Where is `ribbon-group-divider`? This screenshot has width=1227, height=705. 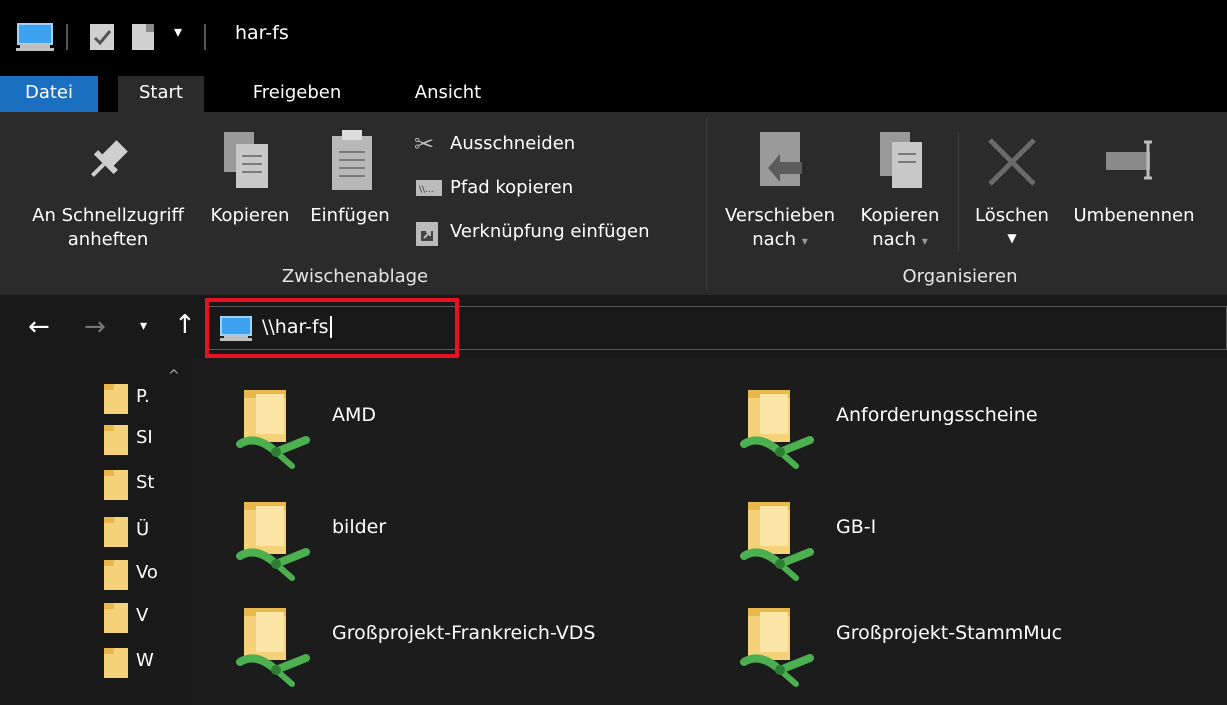
ribbon-group-divider is located at coordinates (706, 204).